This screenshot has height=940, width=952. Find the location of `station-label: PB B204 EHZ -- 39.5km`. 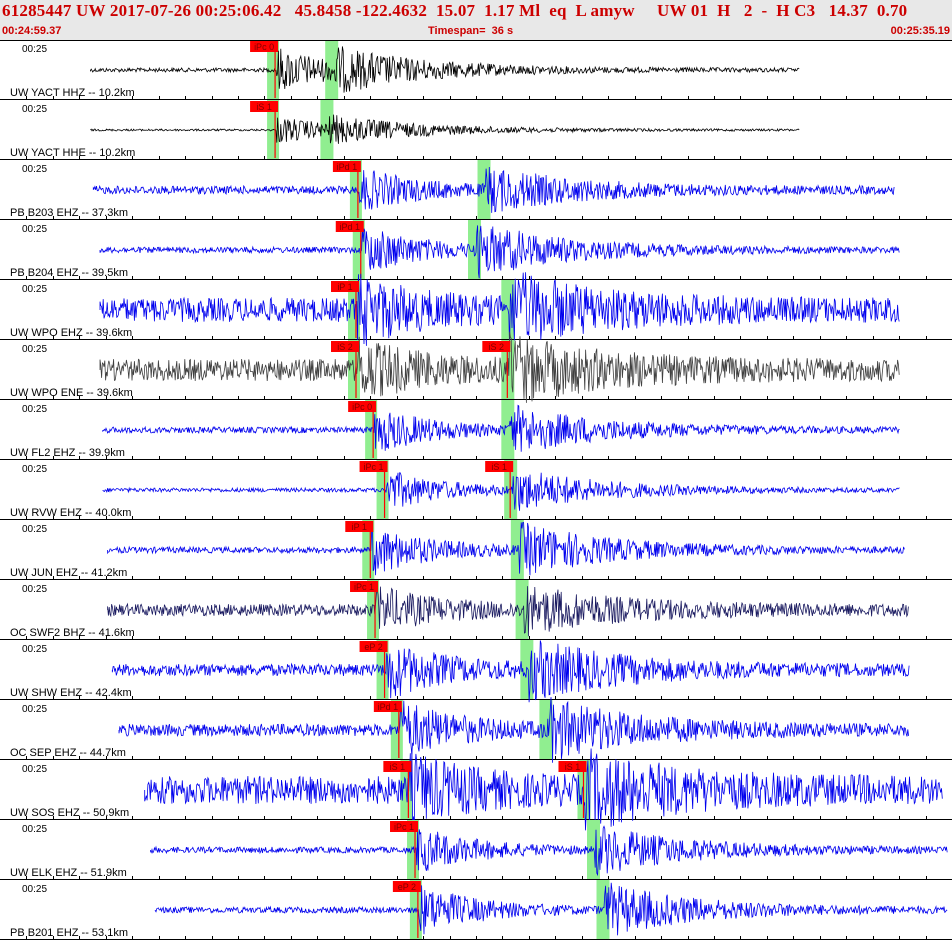

station-label: PB B204 EHZ -- 39.5km is located at coordinates (69, 273).